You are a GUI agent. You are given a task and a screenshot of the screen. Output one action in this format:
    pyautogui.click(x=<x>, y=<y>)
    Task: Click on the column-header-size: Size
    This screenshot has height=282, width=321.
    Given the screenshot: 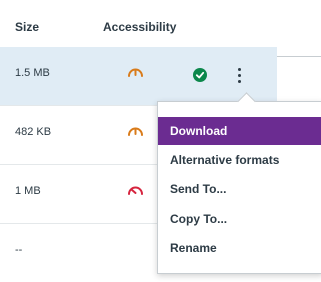 What is the action you would take?
    pyautogui.click(x=27, y=27)
    